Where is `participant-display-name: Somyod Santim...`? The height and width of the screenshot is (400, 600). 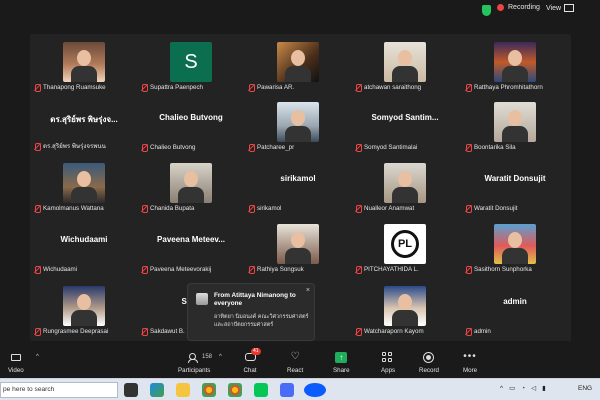 participant-display-name: Somyod Santim... is located at coordinates (405, 117).